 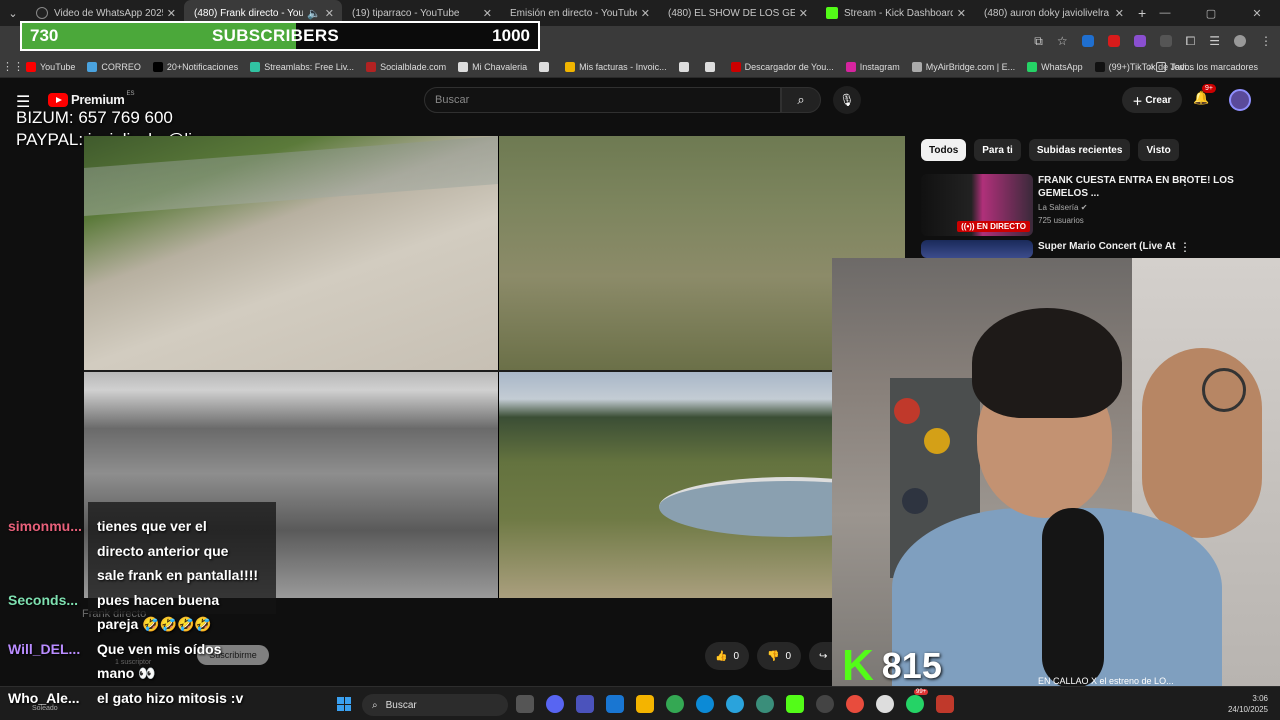 What do you see at coordinates (114, 66) in the screenshot?
I see `bookmark-item: CORREO` at bounding box center [114, 66].